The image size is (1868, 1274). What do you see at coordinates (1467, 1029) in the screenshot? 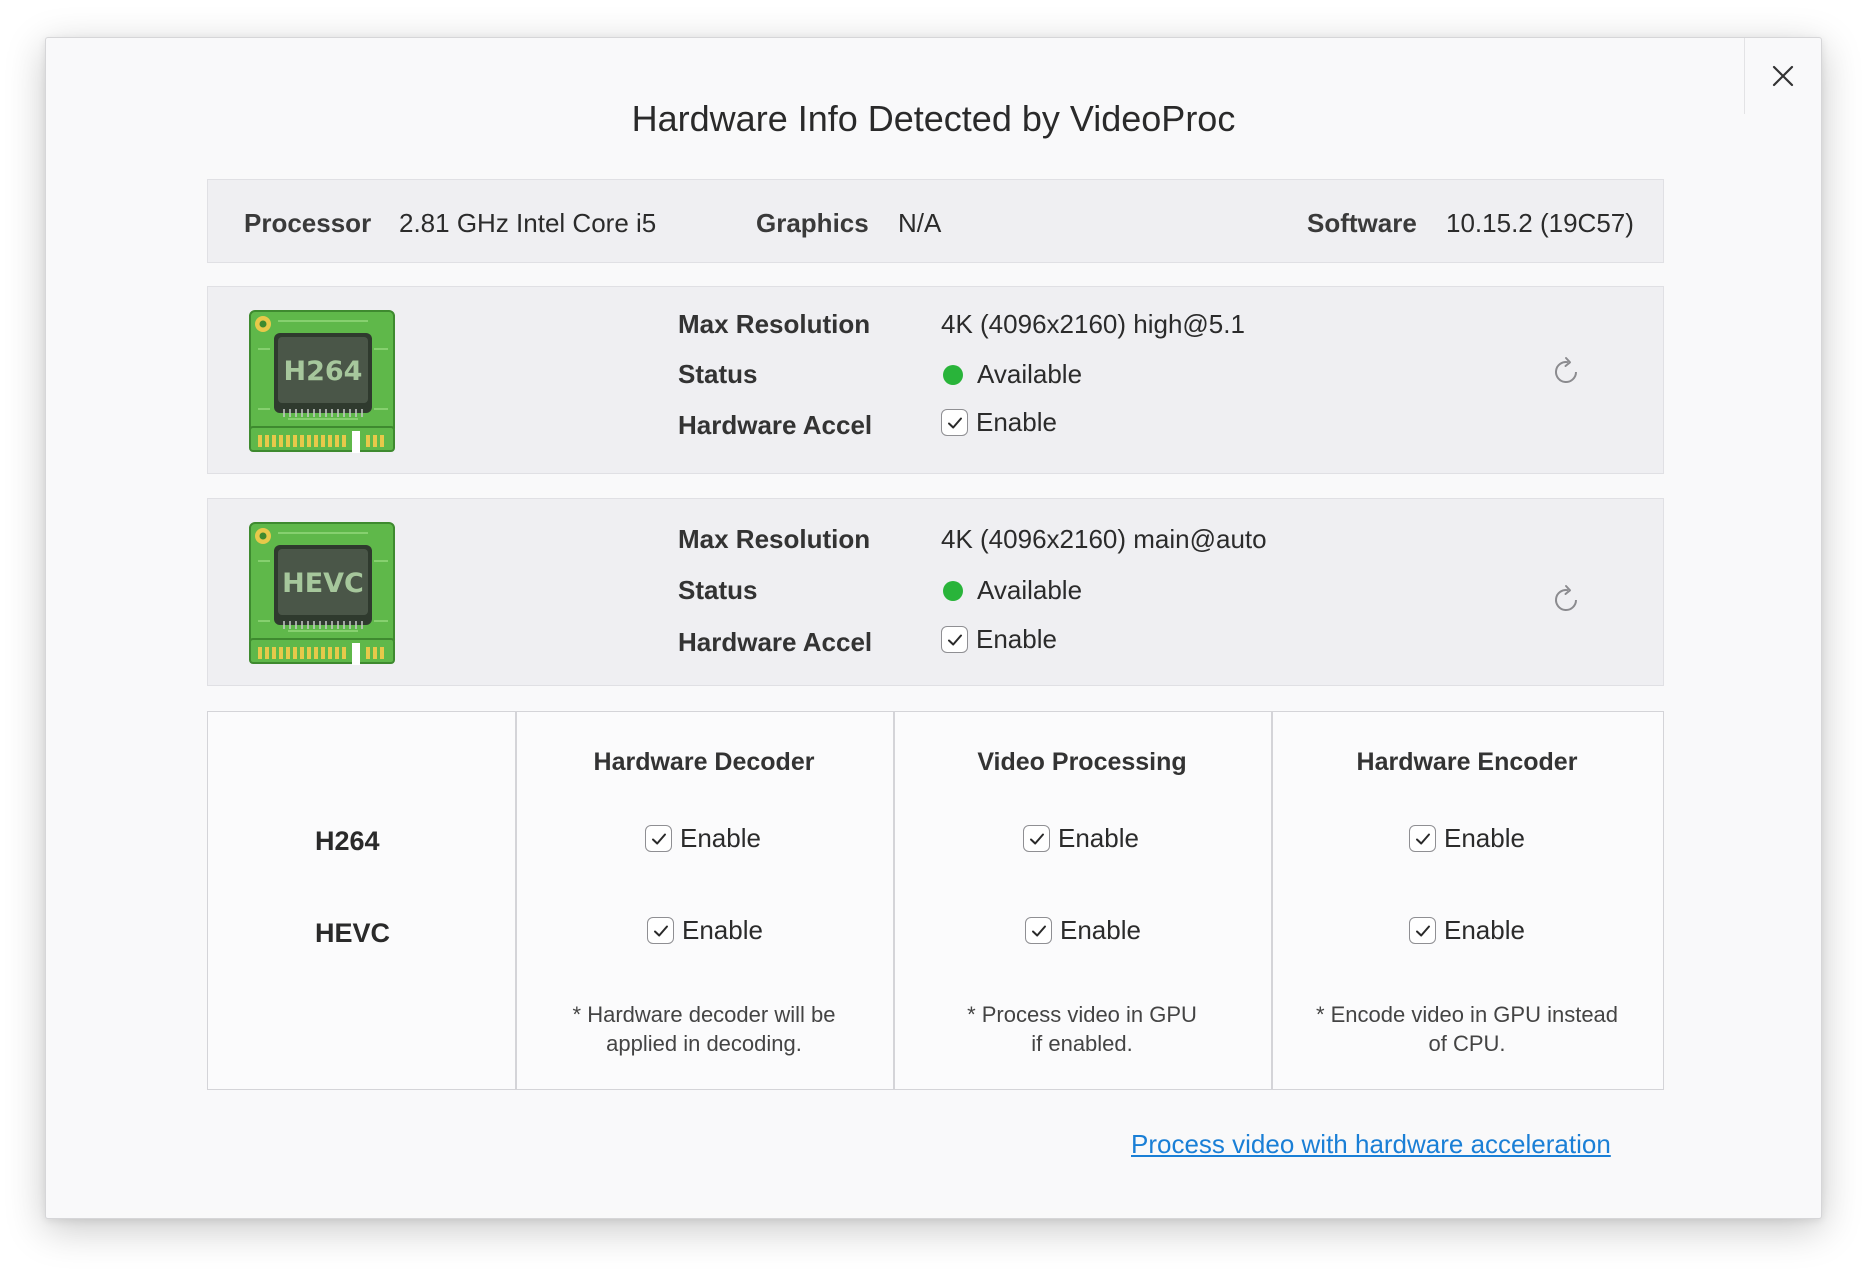
I see `encoder-note: * Encode video in GPU instead of CPU.` at bounding box center [1467, 1029].